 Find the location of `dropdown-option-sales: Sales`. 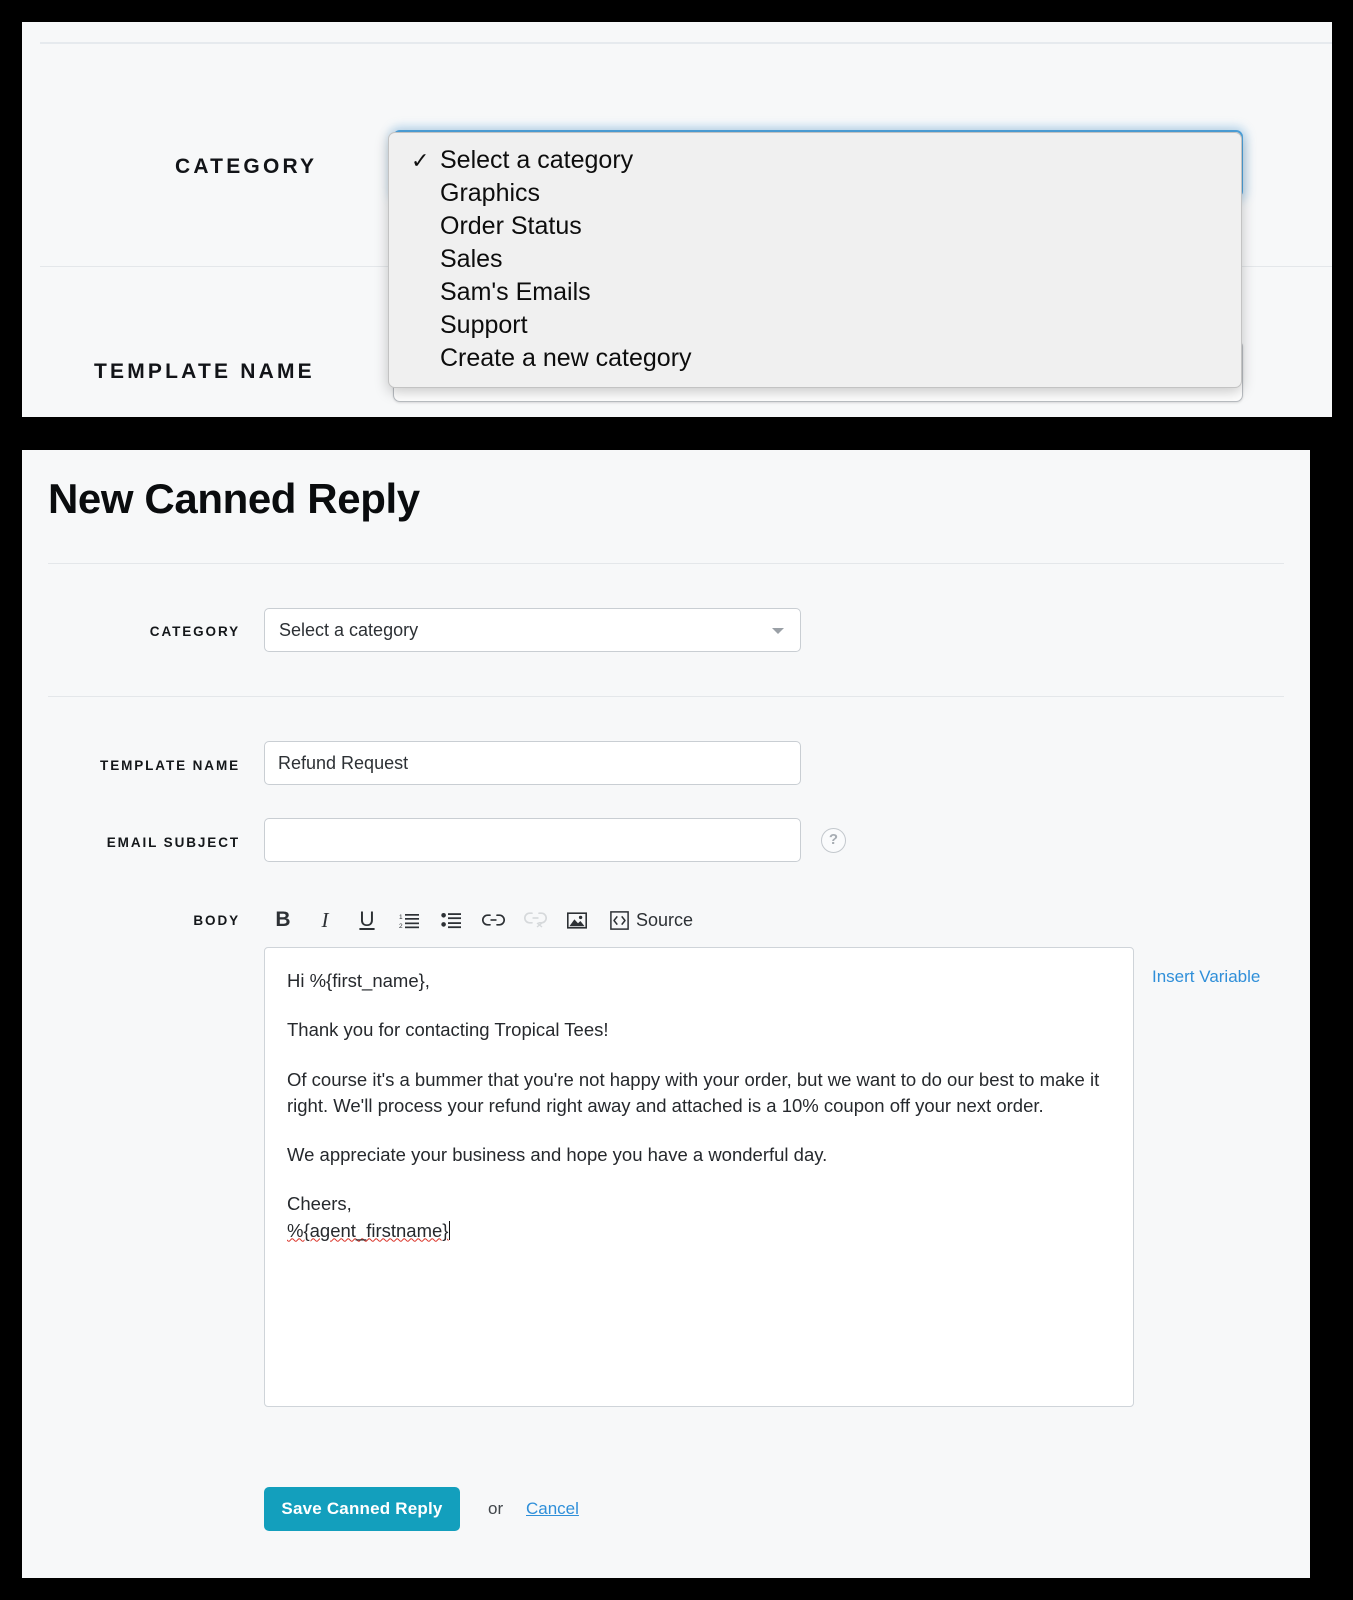

dropdown-option-sales: Sales is located at coordinates (815, 259).